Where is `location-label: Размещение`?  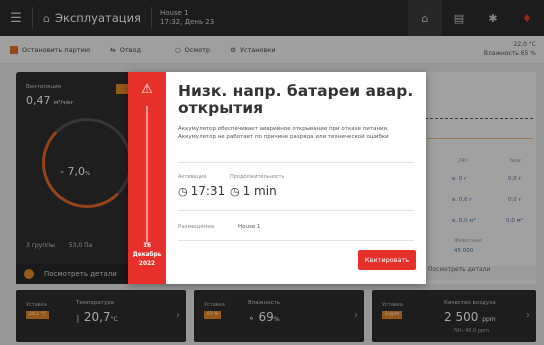
location-label: Размещение is located at coordinates (196, 227).